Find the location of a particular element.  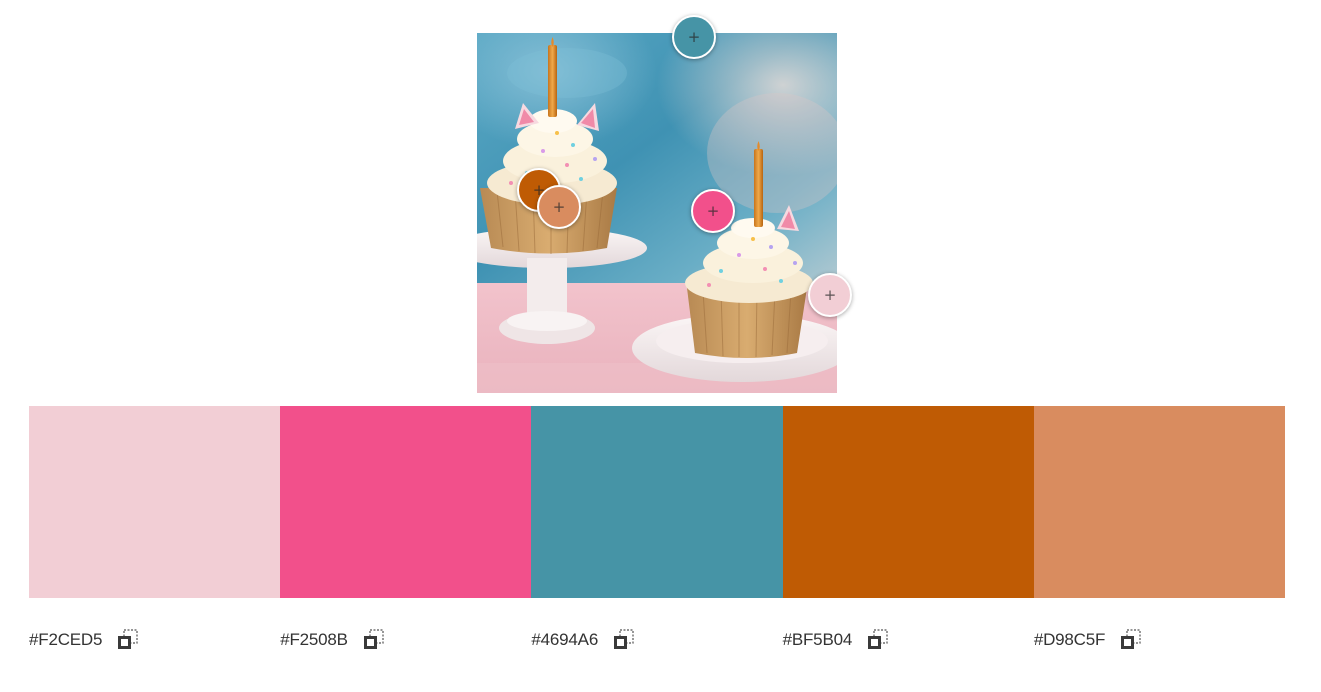

color-picker-handle-teal: + is located at coordinates (694, 37).